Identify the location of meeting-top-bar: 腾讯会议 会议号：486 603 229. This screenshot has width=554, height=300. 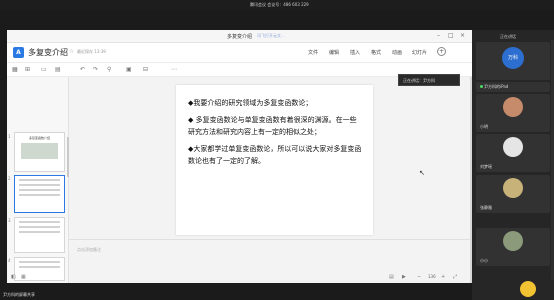
(277, 5).